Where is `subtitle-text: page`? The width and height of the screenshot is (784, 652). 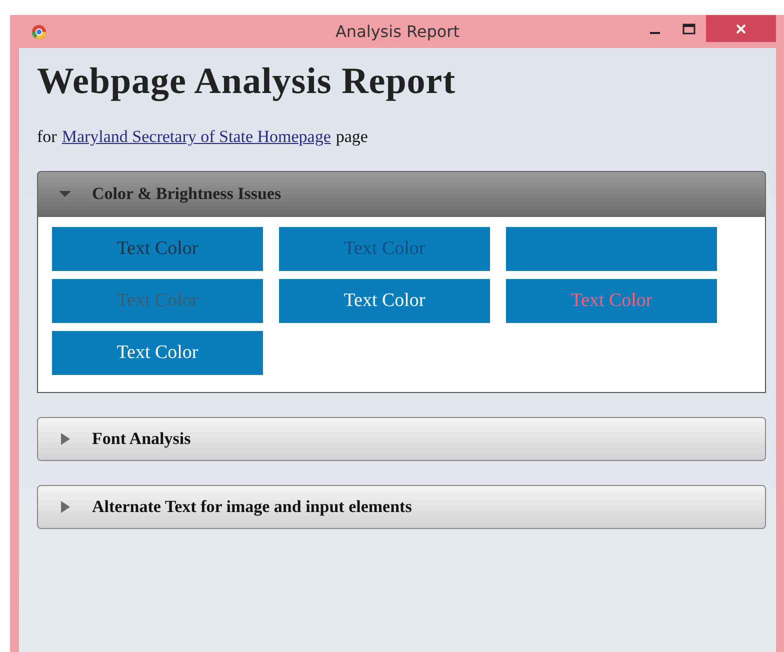
subtitle-text: page is located at coordinates (352, 137).